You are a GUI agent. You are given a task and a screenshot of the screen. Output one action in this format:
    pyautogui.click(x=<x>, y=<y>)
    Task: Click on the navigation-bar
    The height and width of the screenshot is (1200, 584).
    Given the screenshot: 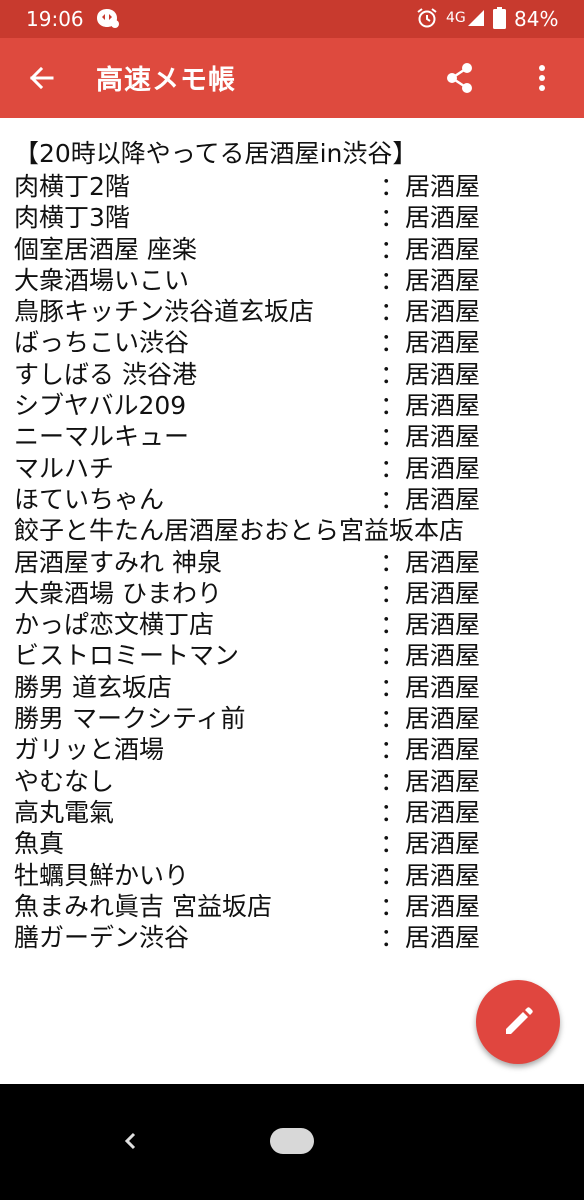 What is the action you would take?
    pyautogui.click(x=292, y=1142)
    